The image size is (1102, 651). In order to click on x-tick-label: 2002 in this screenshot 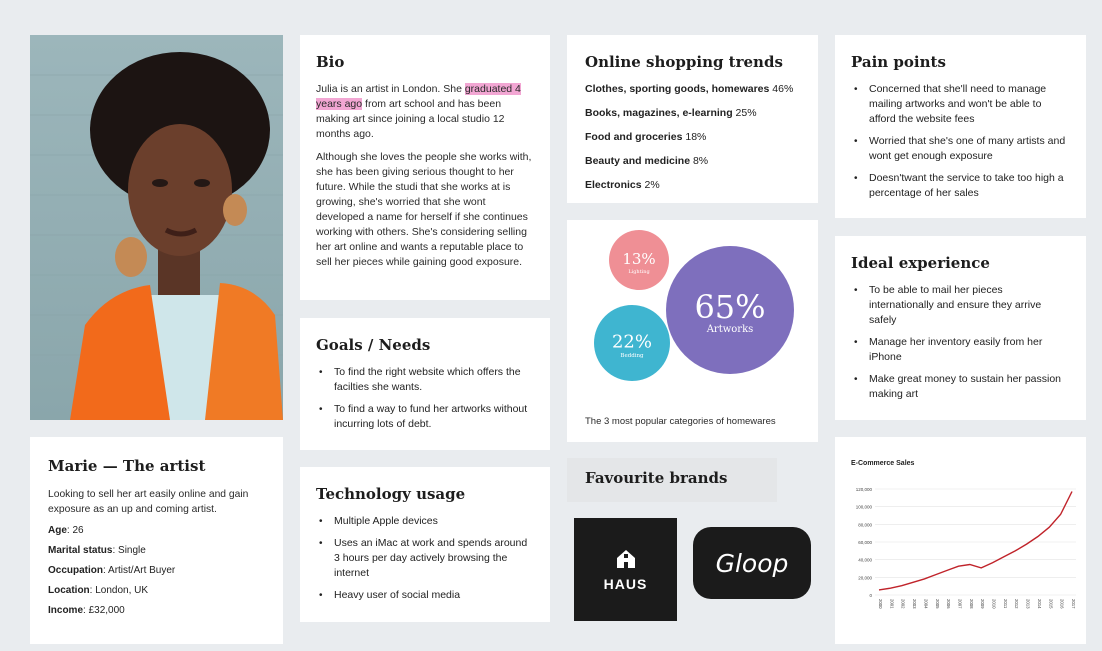, I will do `click(903, 604)`.